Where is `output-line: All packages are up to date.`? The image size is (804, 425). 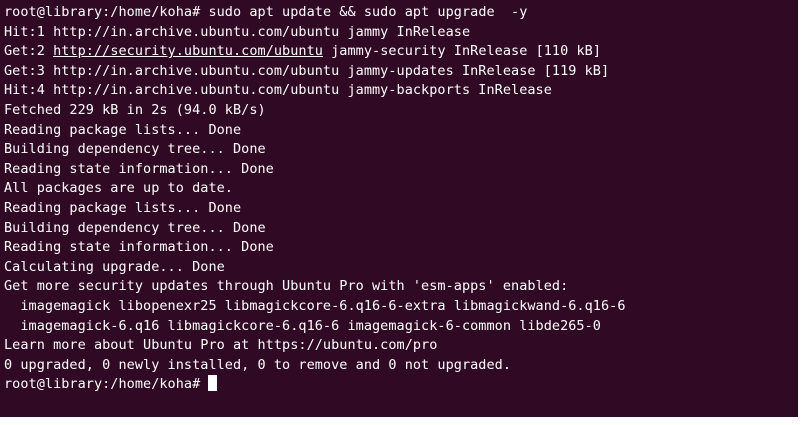
output-line: All packages are up to date. is located at coordinates (118, 188).